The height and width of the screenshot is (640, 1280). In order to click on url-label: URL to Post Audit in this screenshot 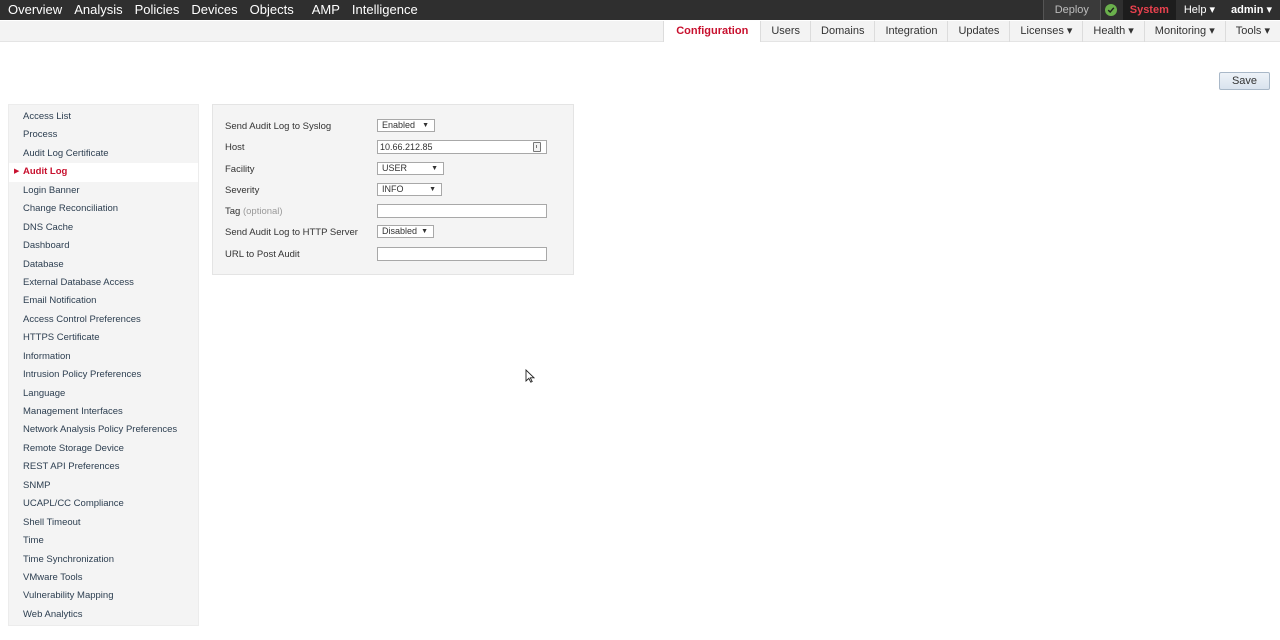, I will do `click(262, 254)`.